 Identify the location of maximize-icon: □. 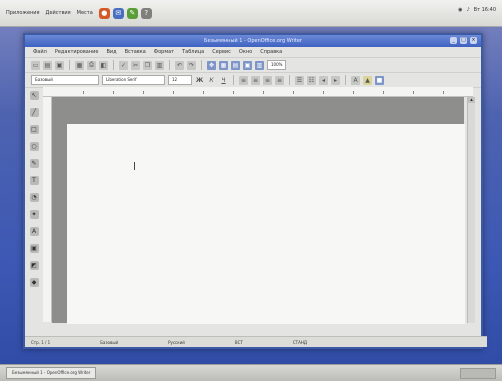
(463, 40).